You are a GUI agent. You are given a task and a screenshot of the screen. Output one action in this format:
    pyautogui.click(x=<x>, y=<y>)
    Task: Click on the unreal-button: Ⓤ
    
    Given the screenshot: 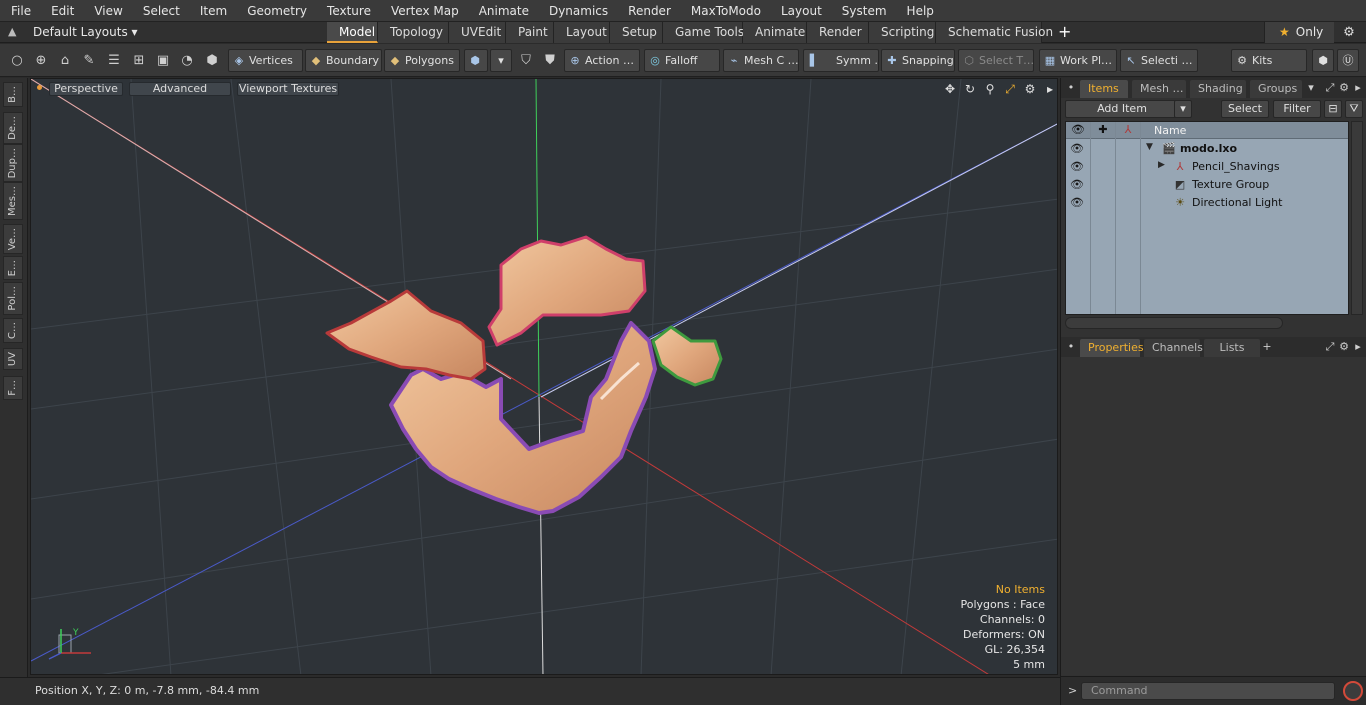 What is the action you would take?
    pyautogui.click(x=1348, y=60)
    